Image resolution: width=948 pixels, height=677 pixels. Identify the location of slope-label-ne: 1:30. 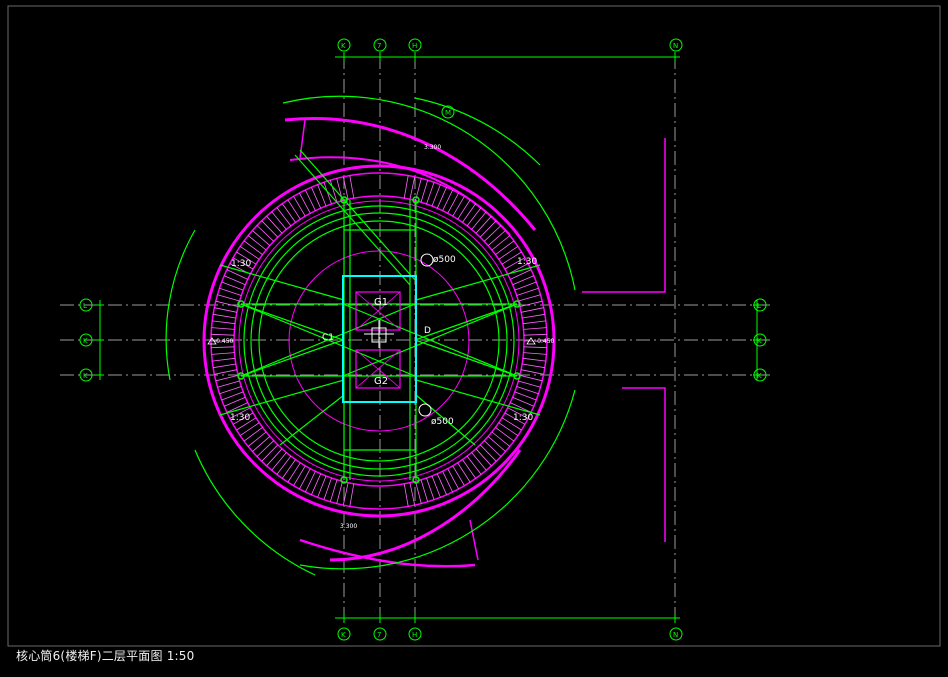
(527, 262).